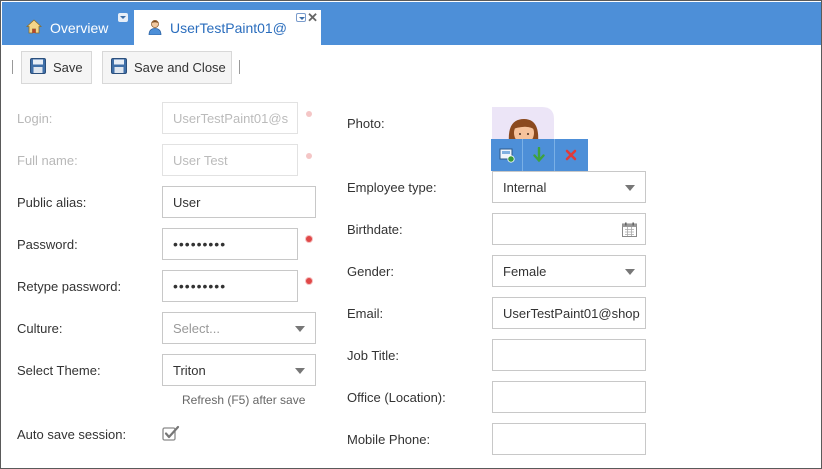  I want to click on job-title-field, so click(569, 355).